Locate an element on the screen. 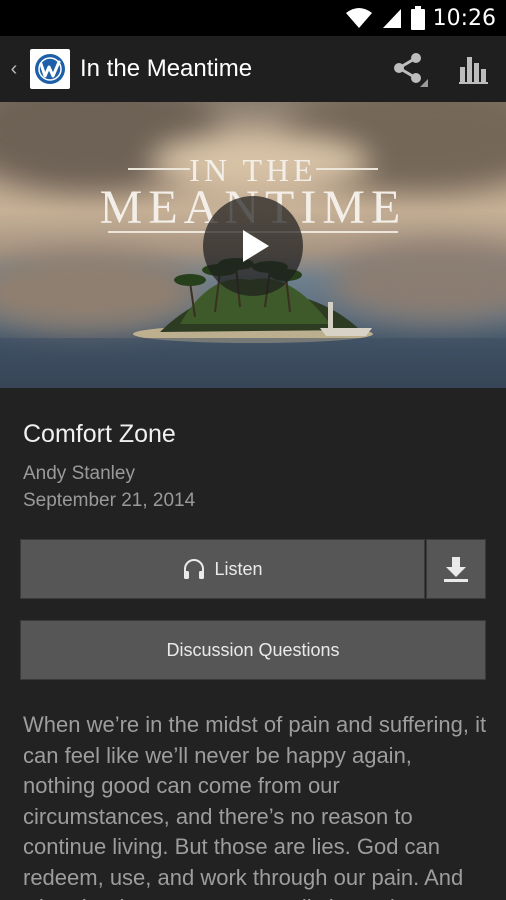  listen-label: Listen is located at coordinates (238, 568).